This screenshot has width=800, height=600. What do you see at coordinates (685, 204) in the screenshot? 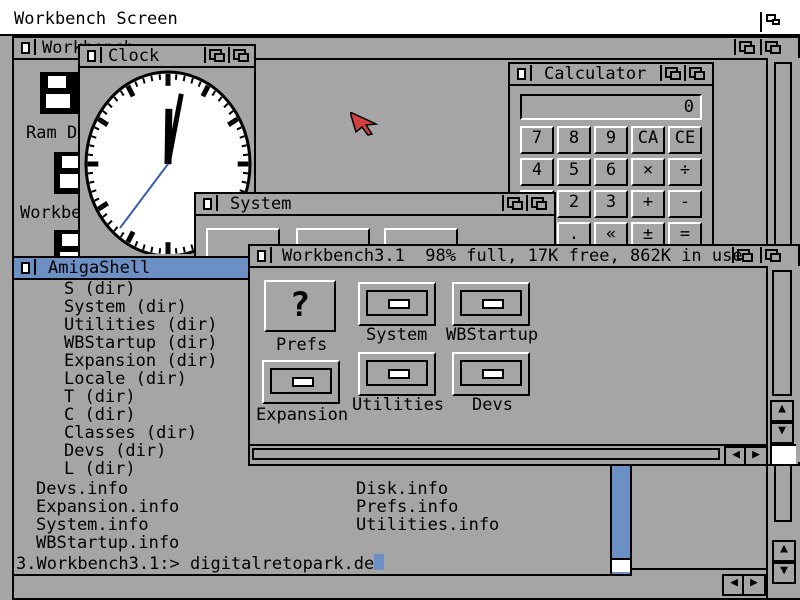
I see `calc-key: -` at bounding box center [685, 204].